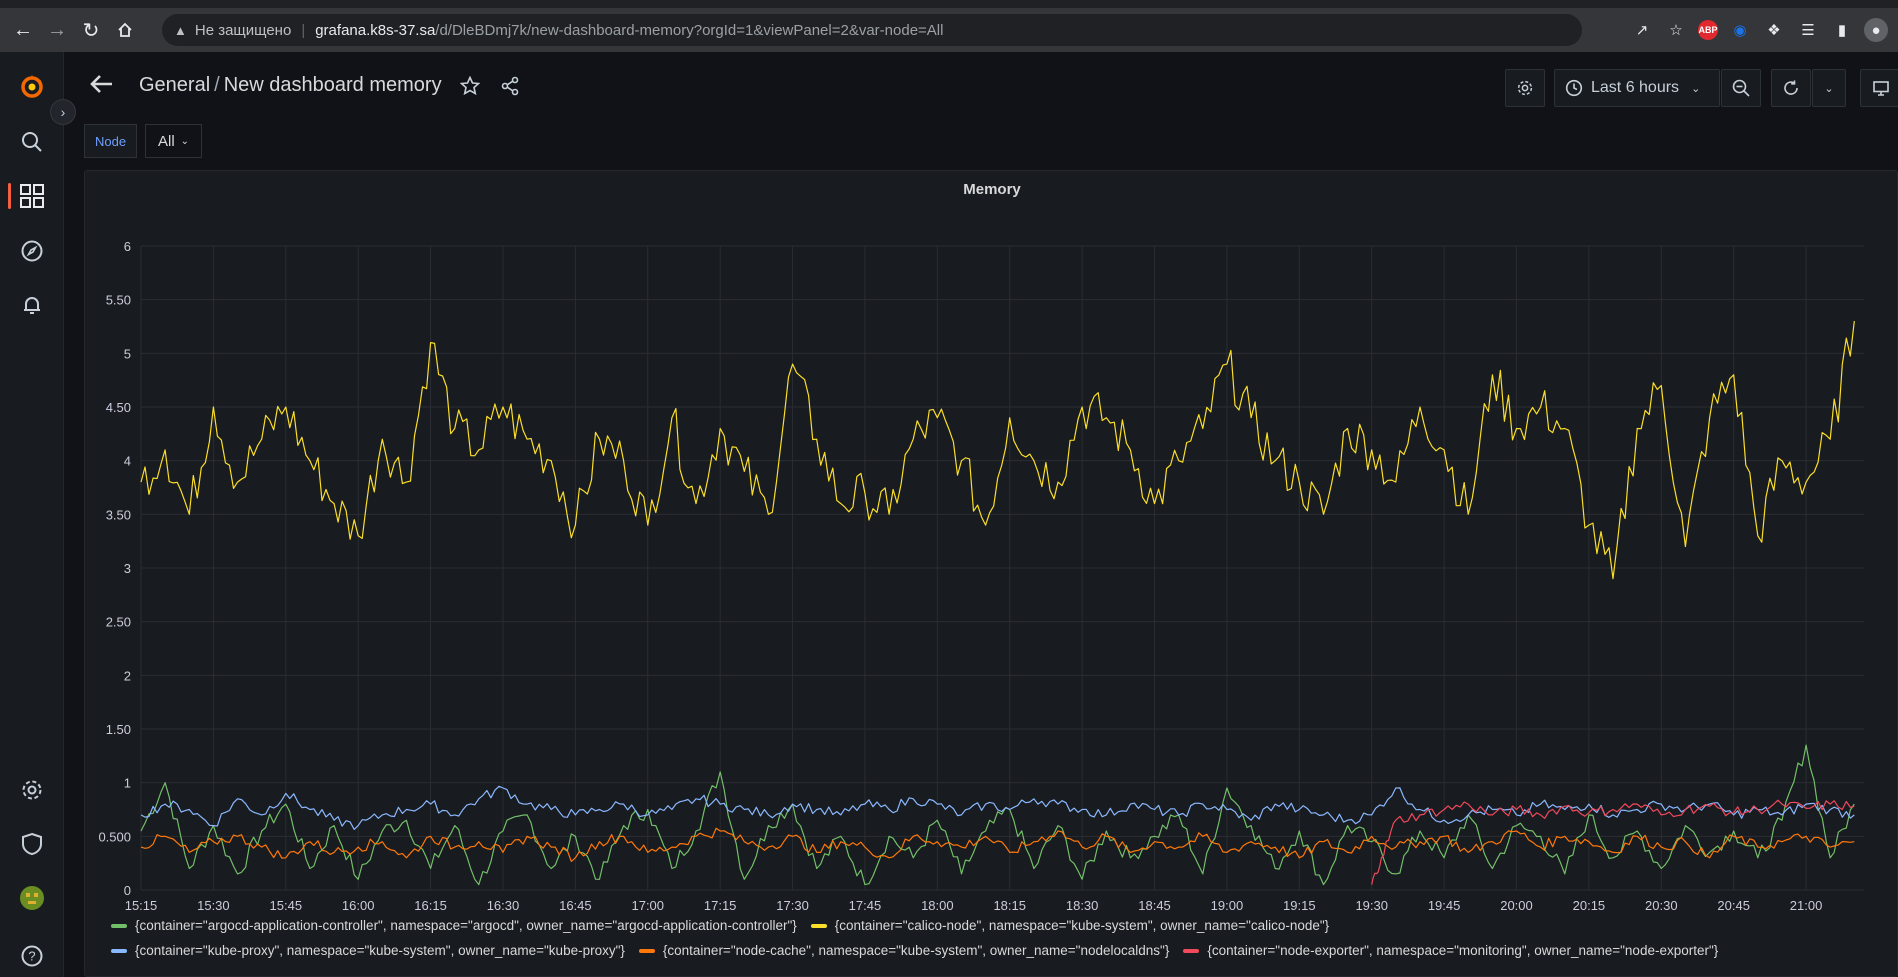  Describe the element at coordinates (333, 85) in the screenshot. I see `page-title: New dashboard memory` at that location.